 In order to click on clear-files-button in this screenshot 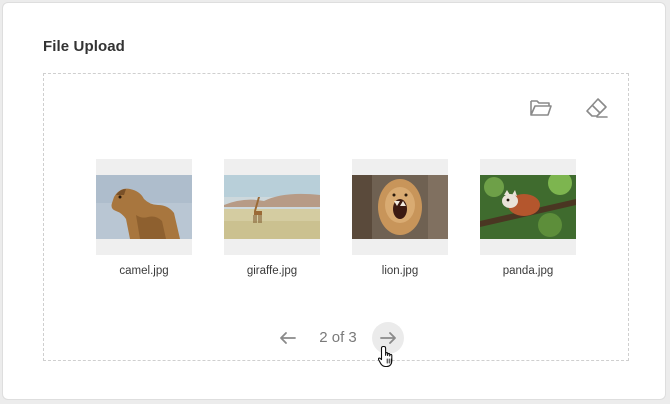, I will do `click(597, 108)`.